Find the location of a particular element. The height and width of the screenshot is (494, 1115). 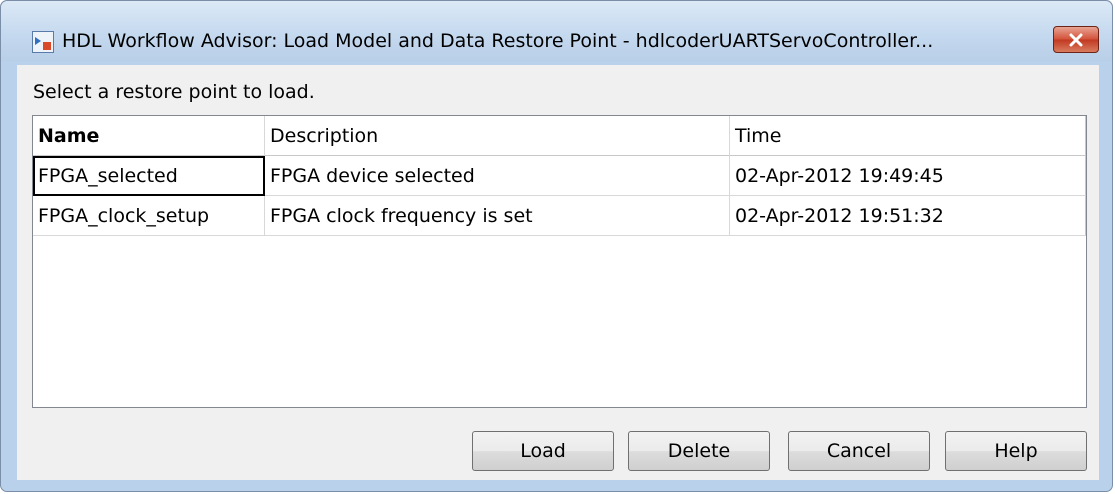

column-header-name: Name is located at coordinates (149, 136).